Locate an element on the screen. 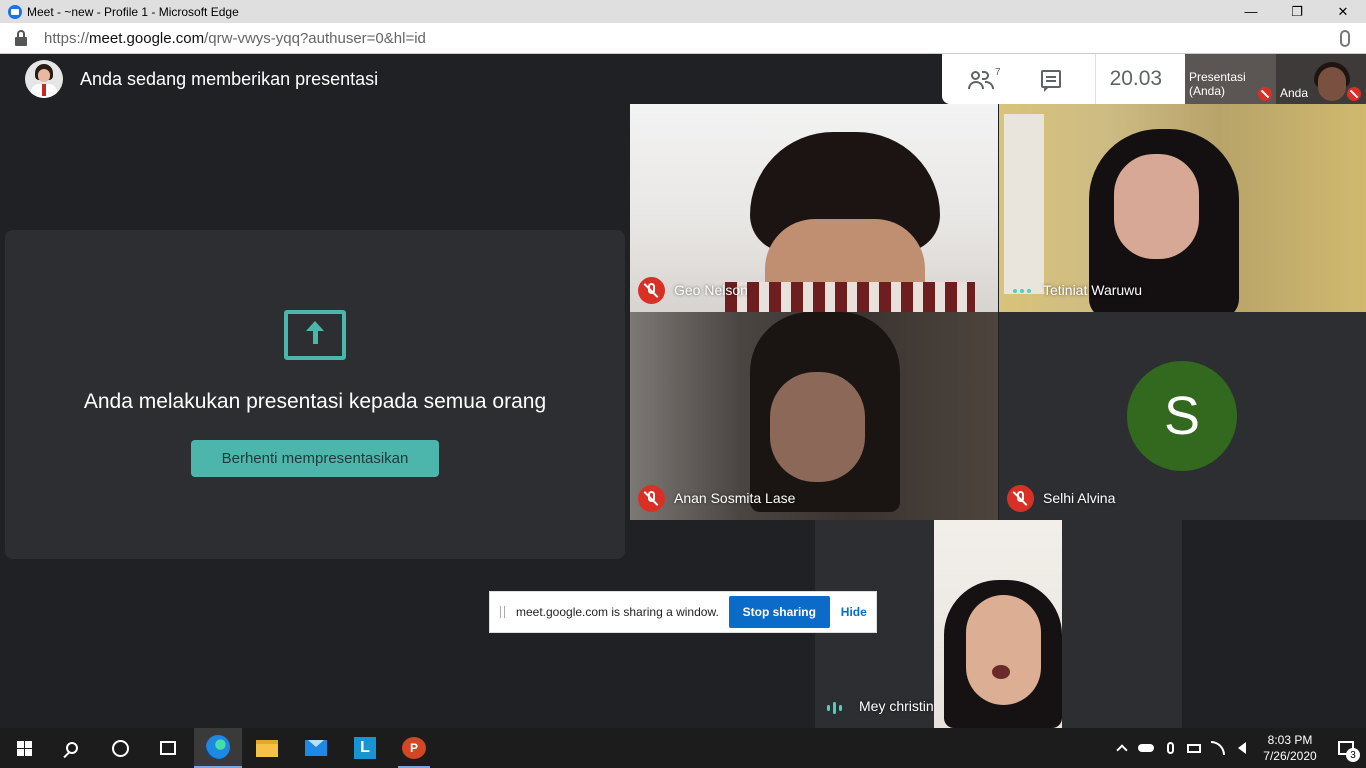 This screenshot has height=768, width=1366. l-app-taskbar-button: L is located at coordinates (365, 748).